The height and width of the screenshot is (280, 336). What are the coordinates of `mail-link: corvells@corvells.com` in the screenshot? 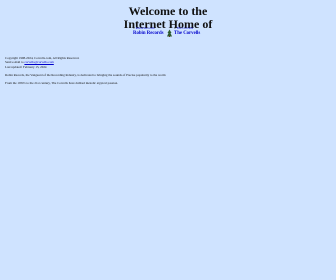 It's located at (38, 62).